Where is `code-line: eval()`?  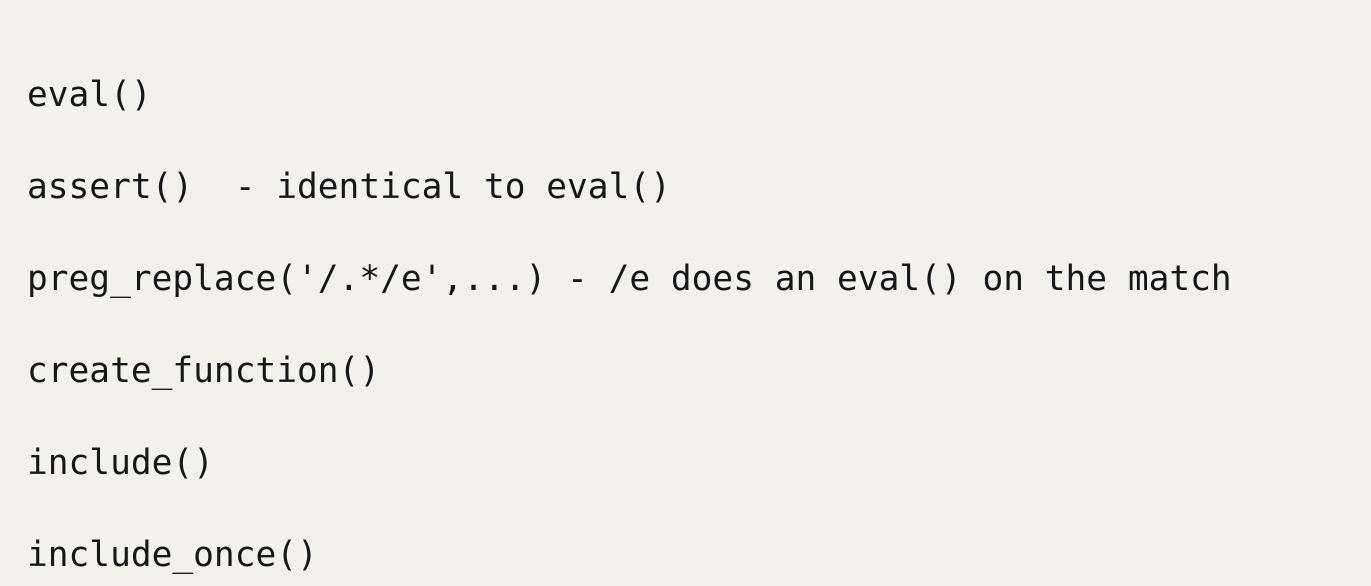
code-line: eval() is located at coordinates (89, 95).